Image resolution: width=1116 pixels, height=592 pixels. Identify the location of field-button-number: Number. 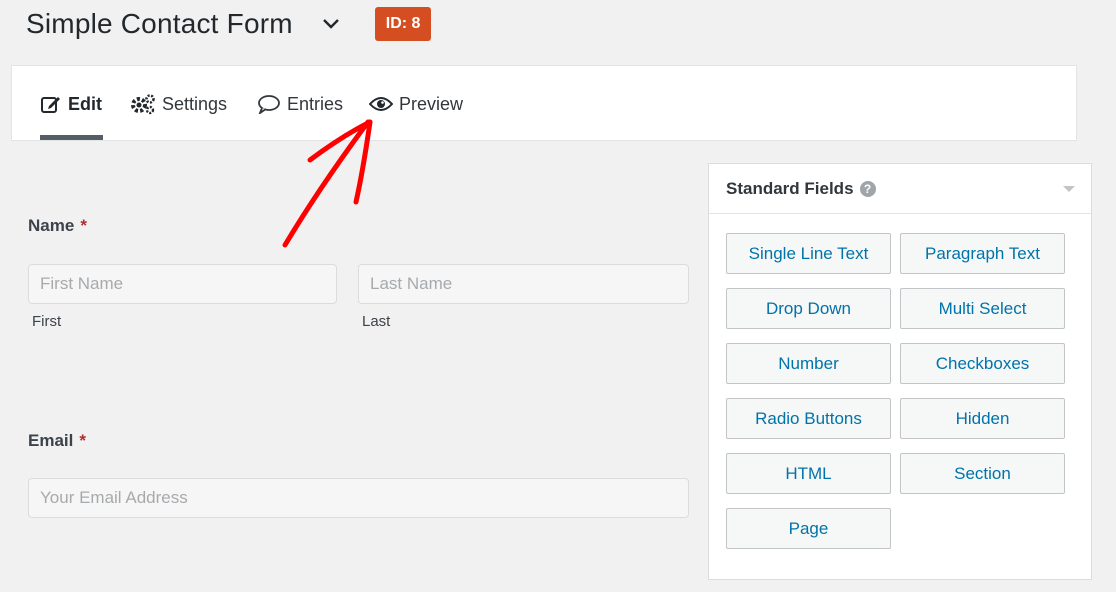
(808, 363).